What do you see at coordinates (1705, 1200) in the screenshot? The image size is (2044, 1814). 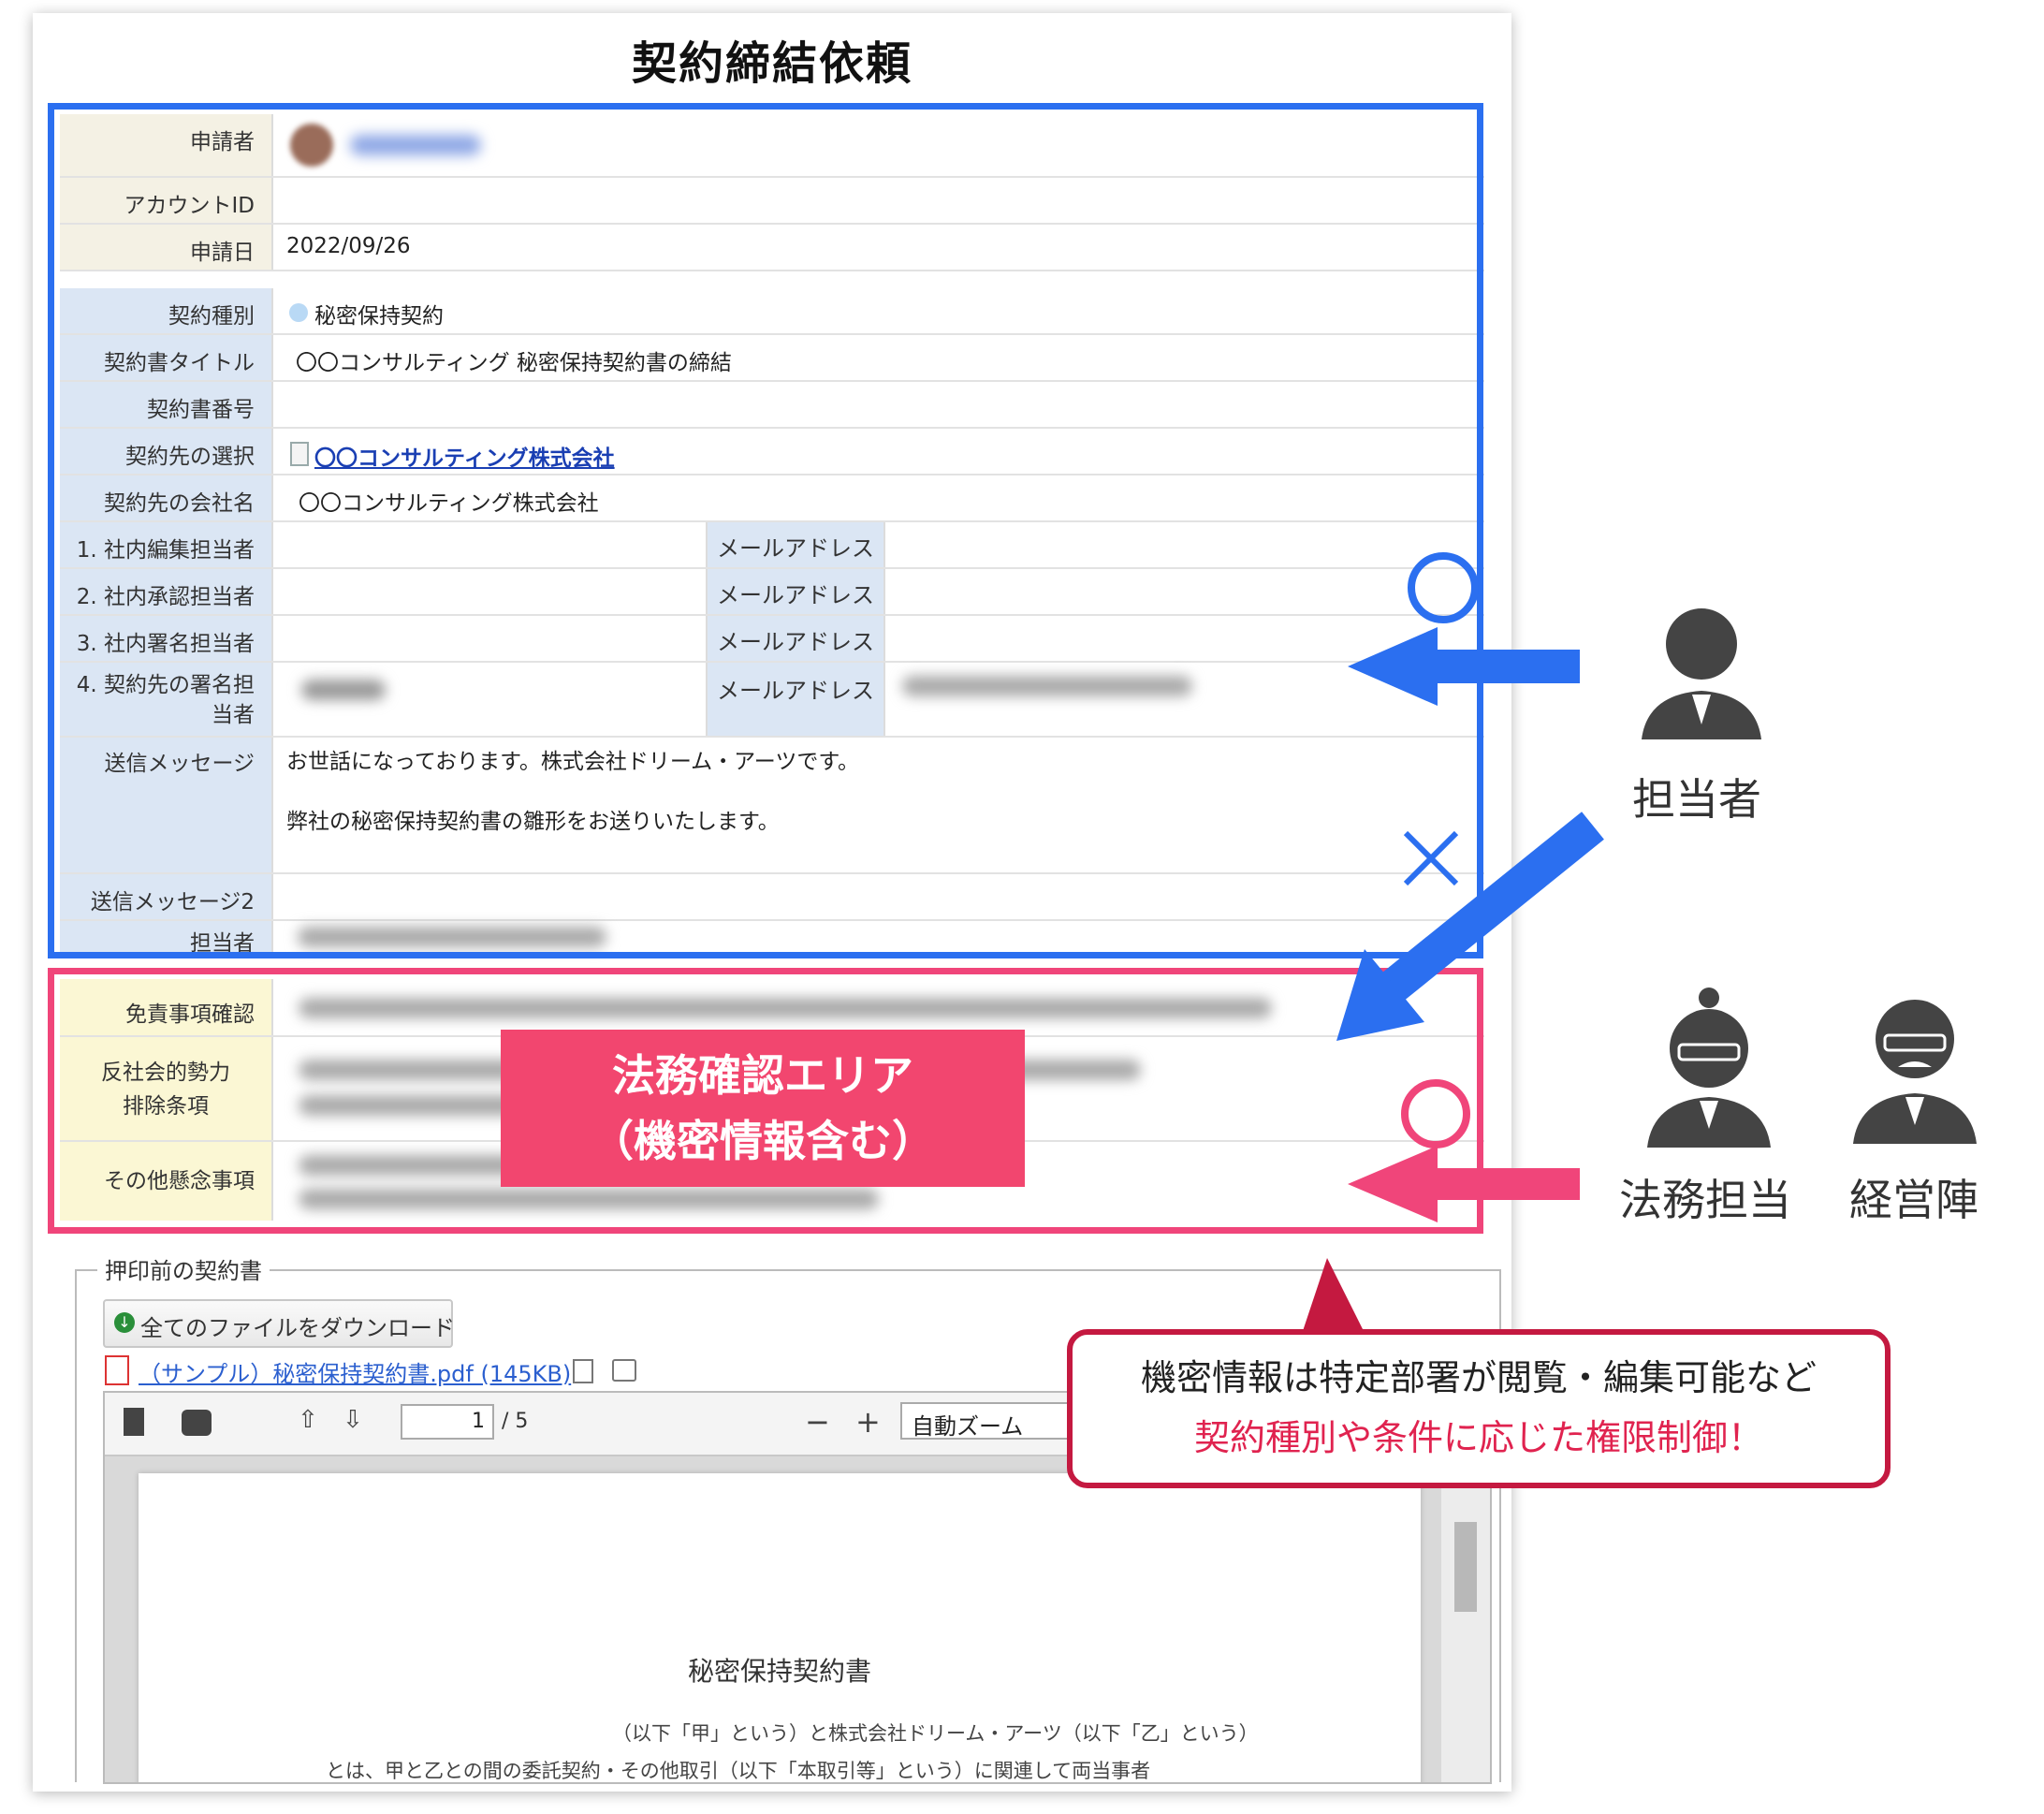 I see `legal-role-label: 法務担当` at bounding box center [1705, 1200].